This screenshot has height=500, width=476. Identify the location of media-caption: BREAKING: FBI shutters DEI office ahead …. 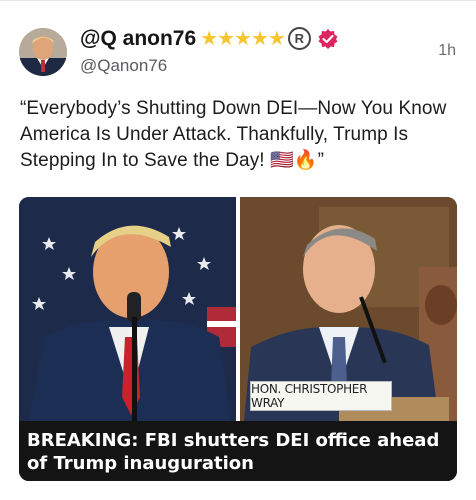
(233, 452).